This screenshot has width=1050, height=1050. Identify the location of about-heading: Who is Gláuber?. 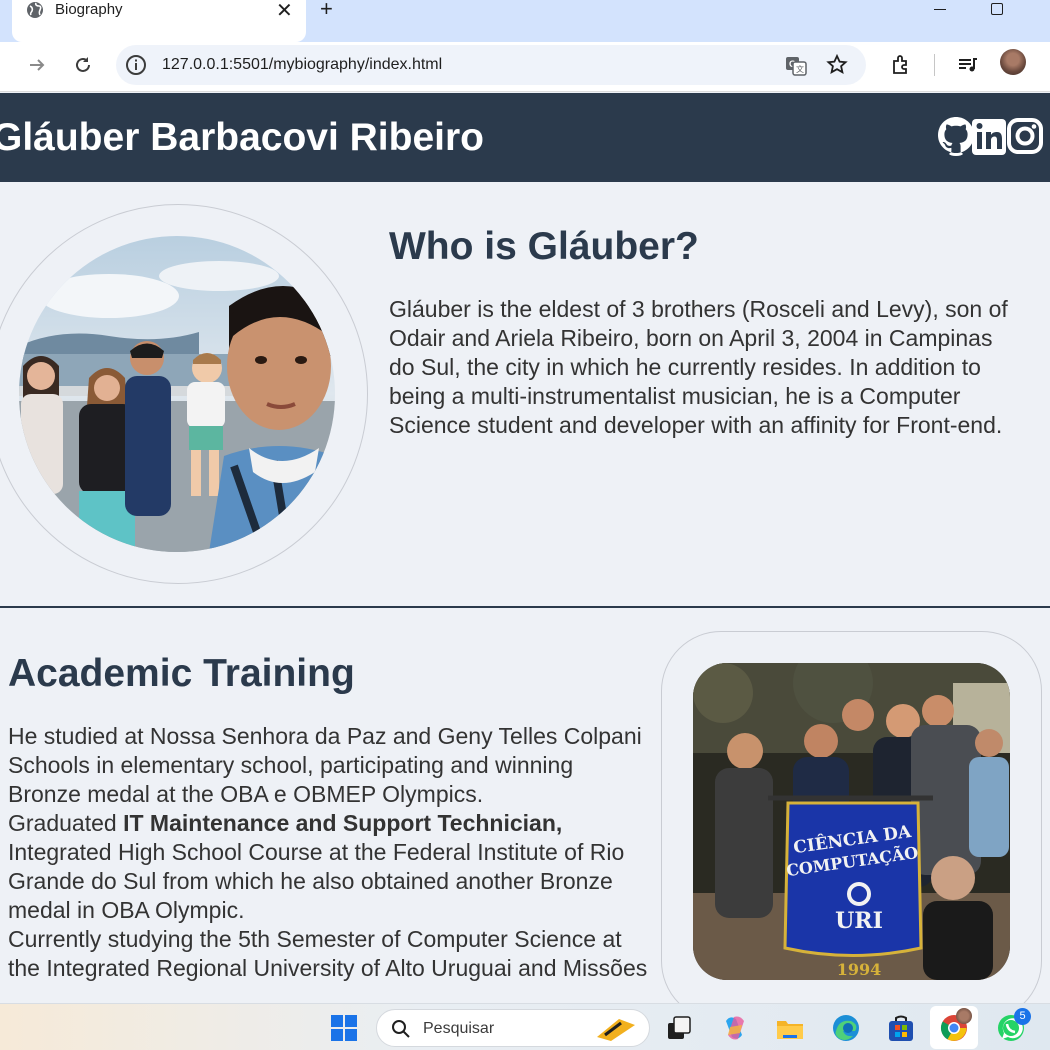
(544, 246).